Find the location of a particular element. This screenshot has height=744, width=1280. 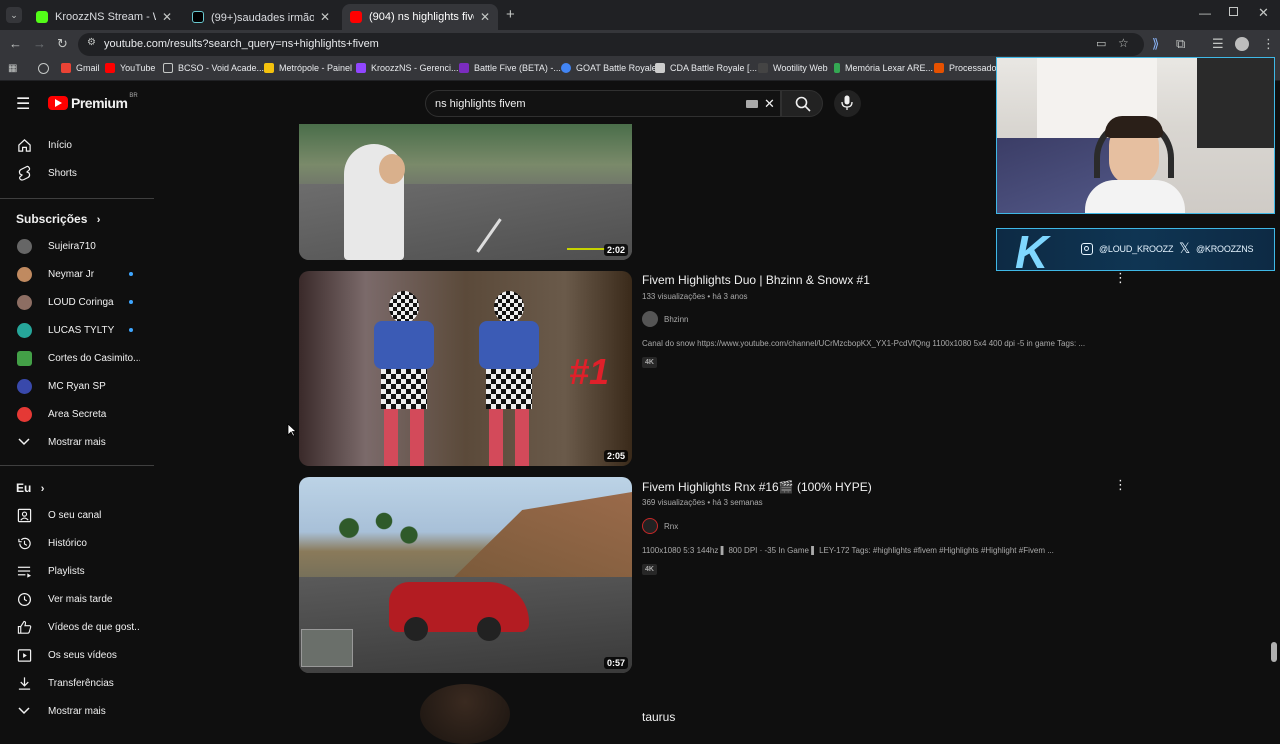

processor-icon is located at coordinates (939, 68).